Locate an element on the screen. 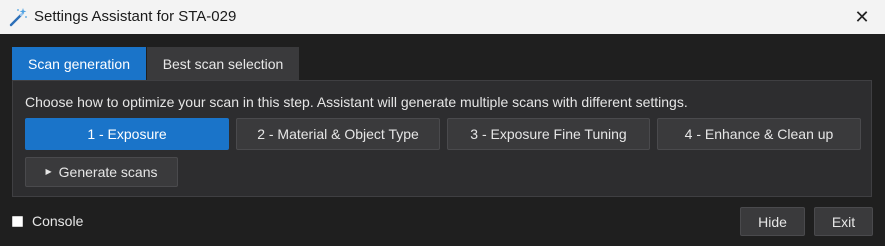 The width and height of the screenshot is (885, 246). window-title: Settings Assistant for STA-029 is located at coordinates (135, 16).